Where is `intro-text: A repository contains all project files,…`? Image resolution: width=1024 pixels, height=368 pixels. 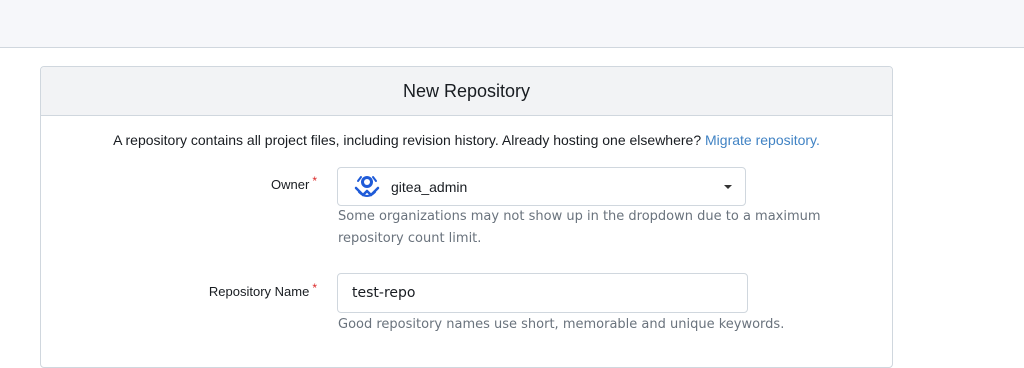
intro-text: A repository contains all project files,… is located at coordinates (466, 140).